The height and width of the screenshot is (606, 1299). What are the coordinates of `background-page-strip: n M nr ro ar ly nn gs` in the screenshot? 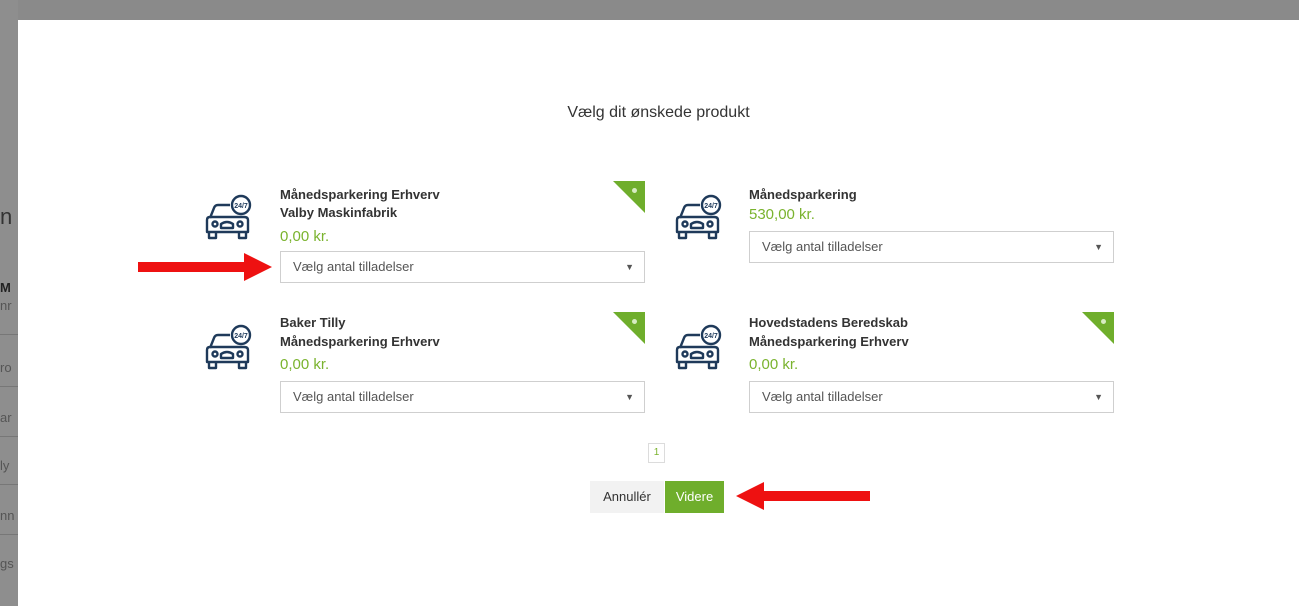 It's located at (9, 303).